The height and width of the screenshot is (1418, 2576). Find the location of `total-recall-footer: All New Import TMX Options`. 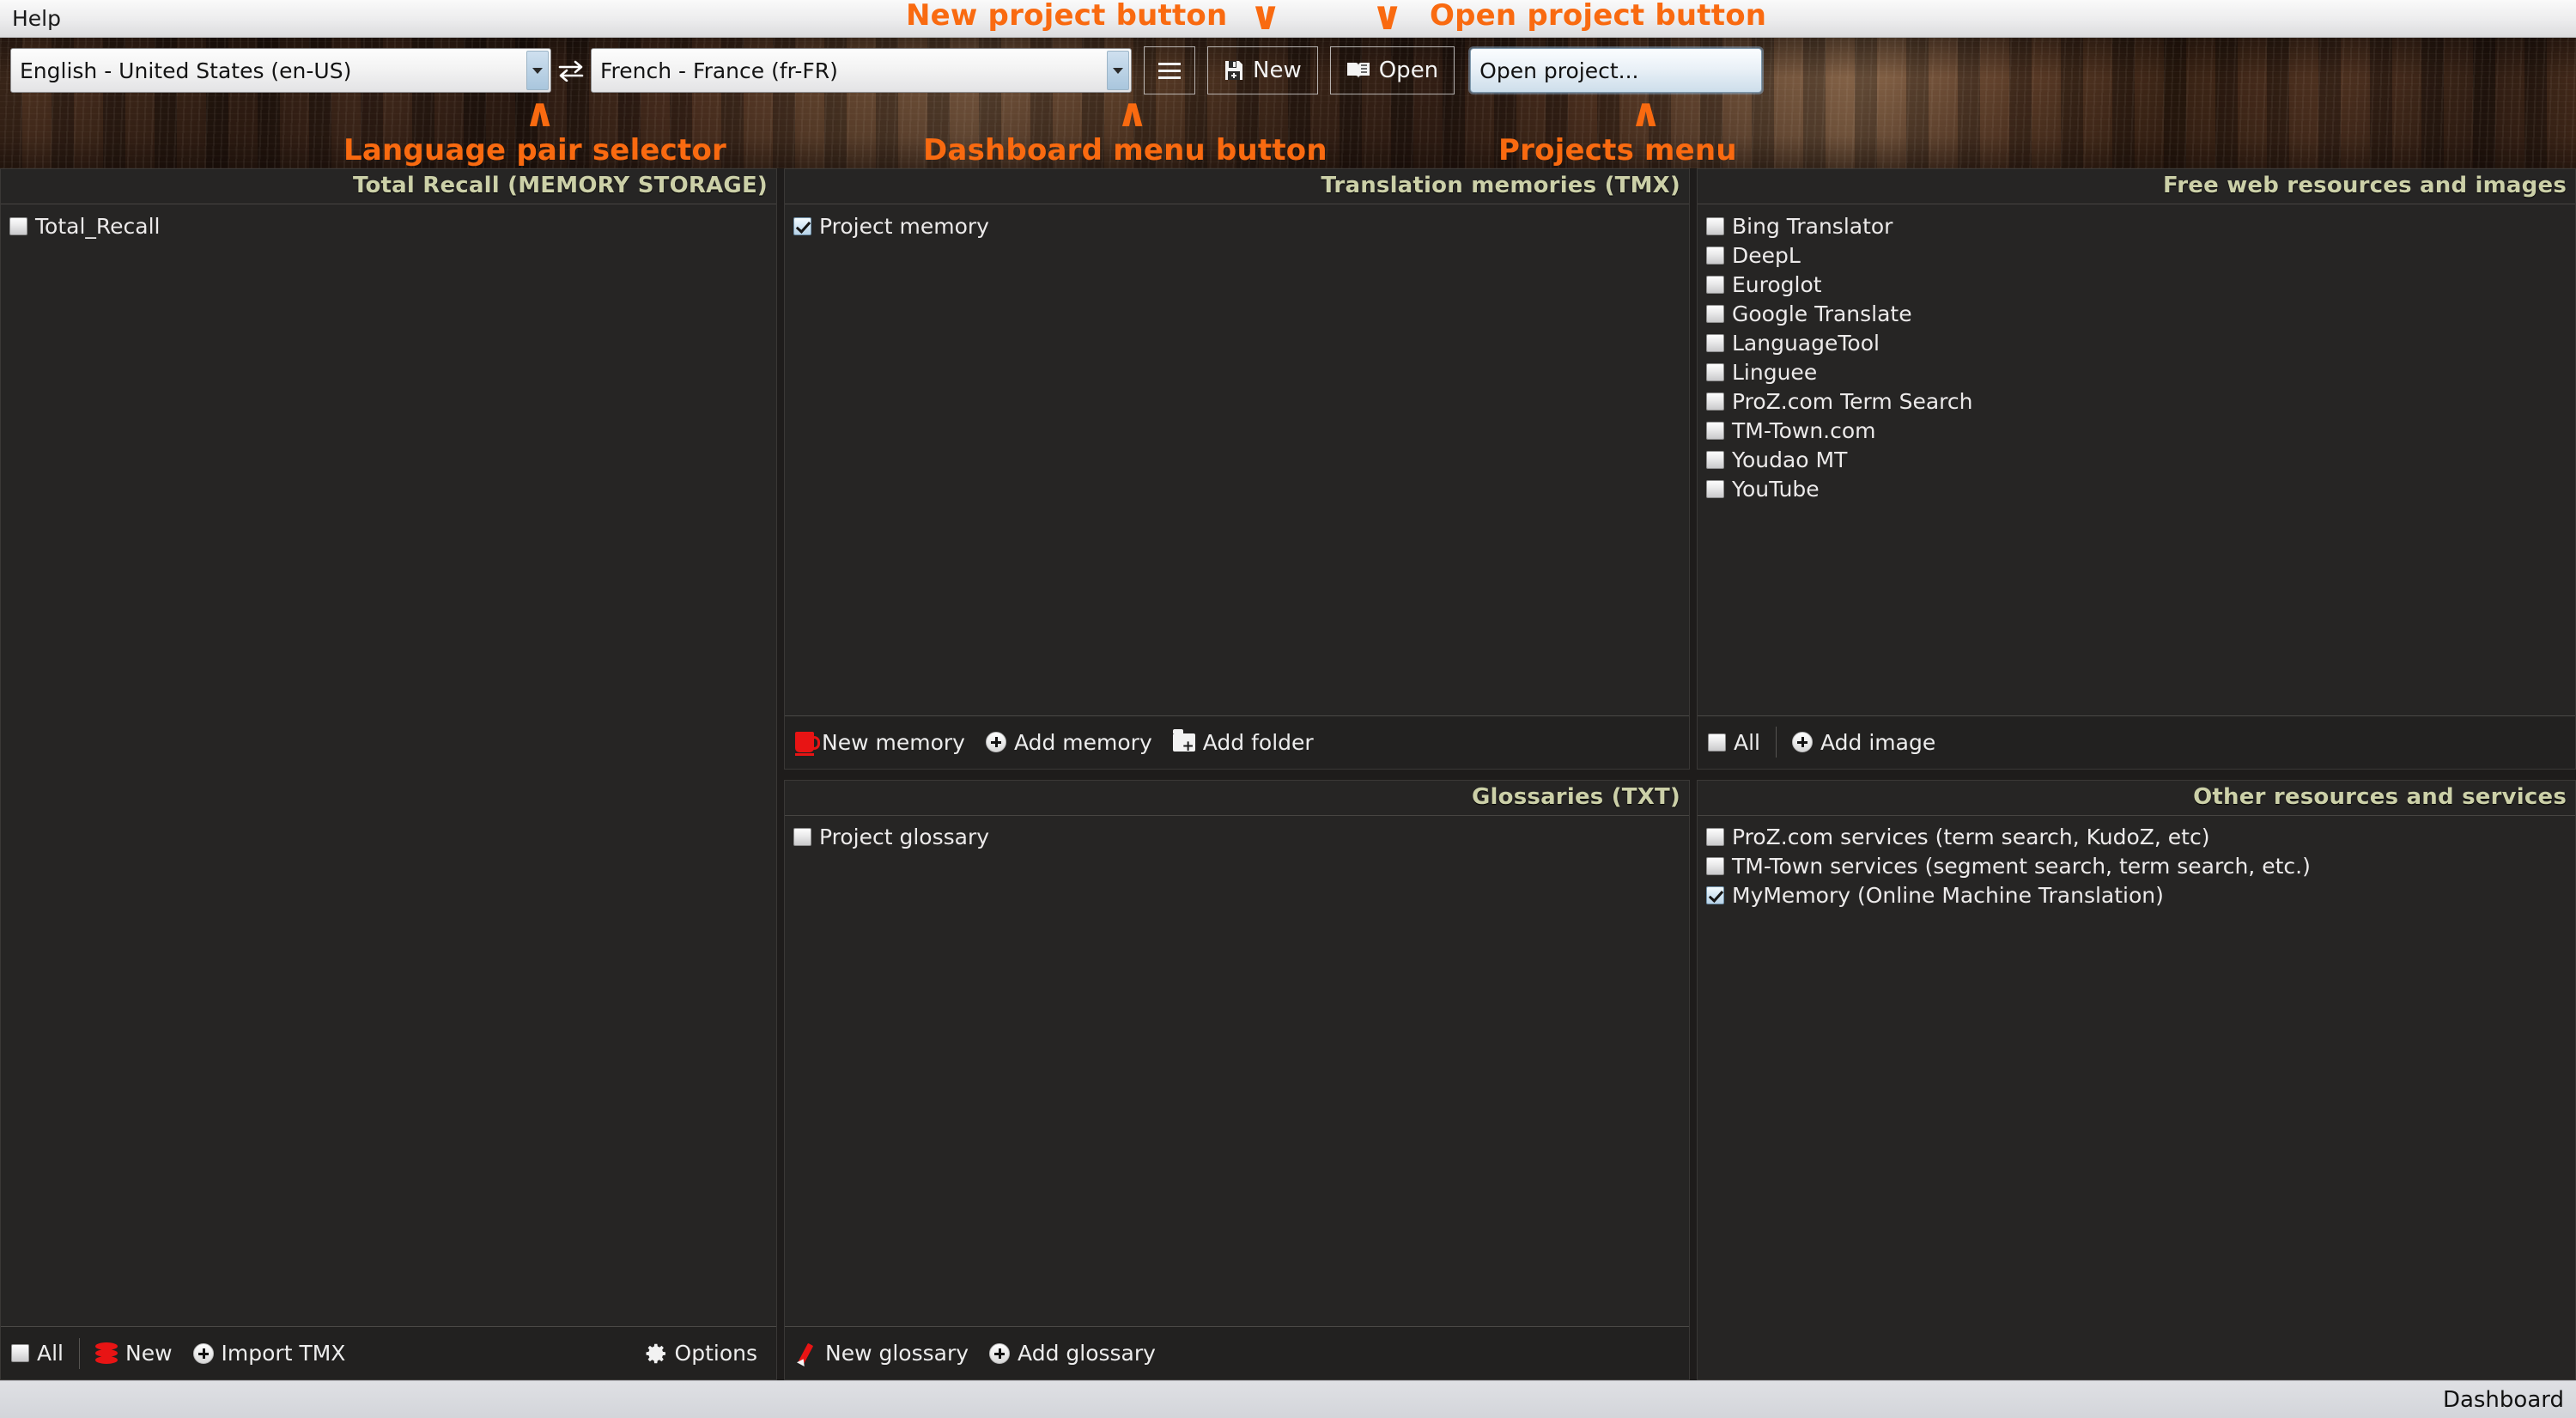

total-recall-footer: All New Import TMX Options is located at coordinates (388, 1352).